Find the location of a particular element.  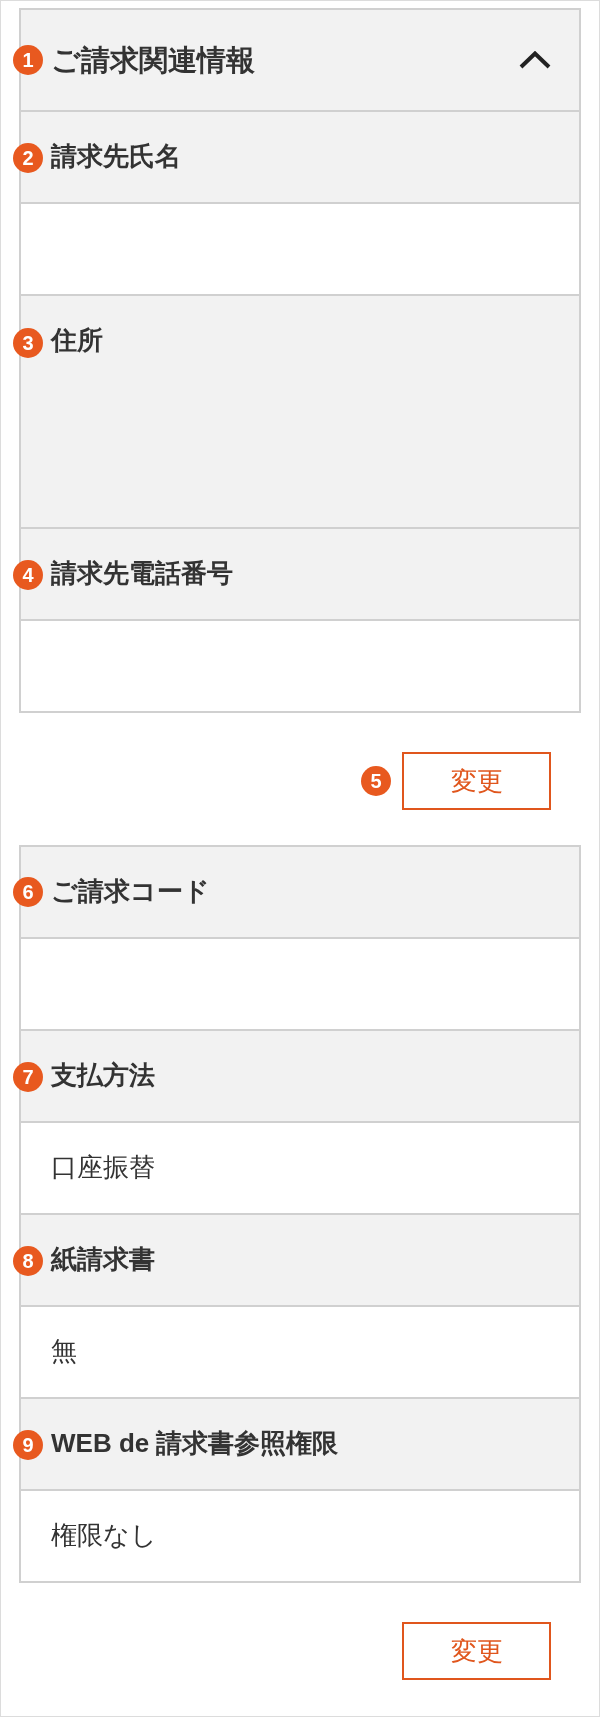

number-badge: 3 is located at coordinates (28, 343).